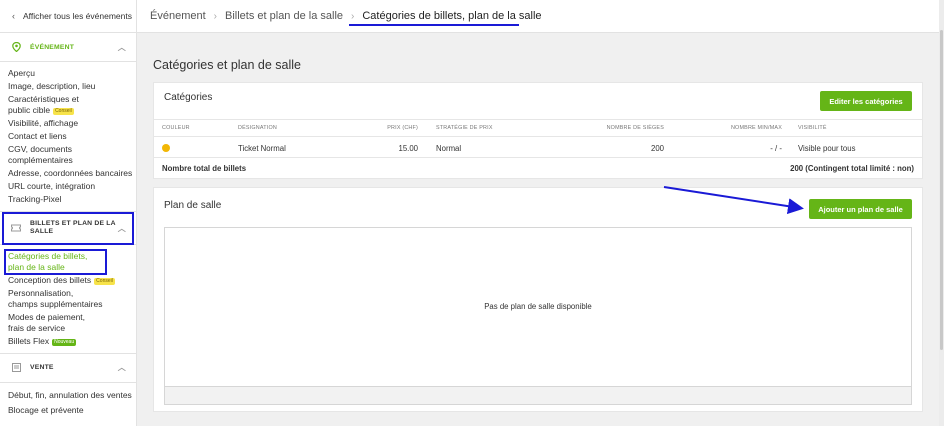 This screenshot has width=944, height=426. What do you see at coordinates (464, 128) in the screenshot?
I see `column-header-strategie: STRATÉGIE DE PRIX` at bounding box center [464, 128].